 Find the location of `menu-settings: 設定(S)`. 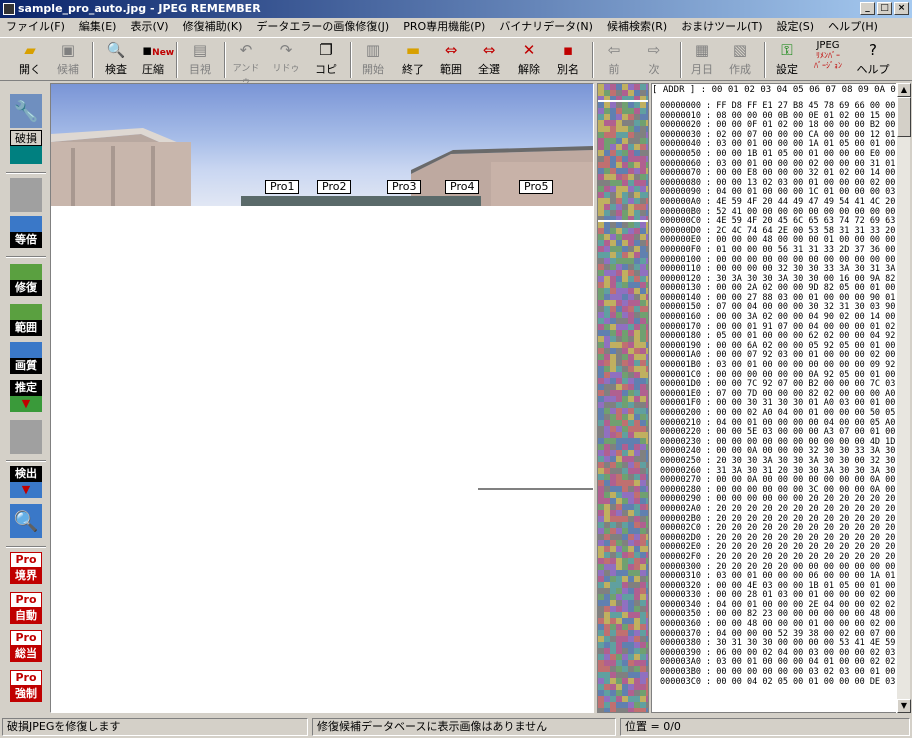

menu-settings: 設定(S) is located at coordinates (796, 27).